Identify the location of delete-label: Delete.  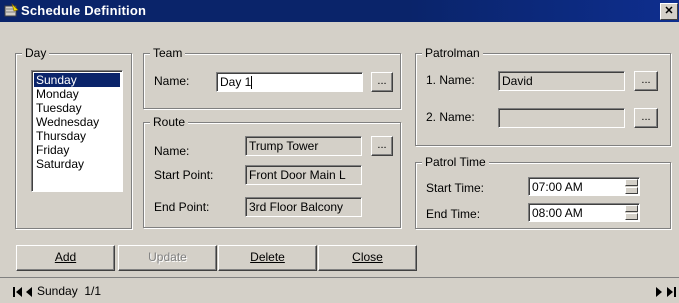
(267, 257).